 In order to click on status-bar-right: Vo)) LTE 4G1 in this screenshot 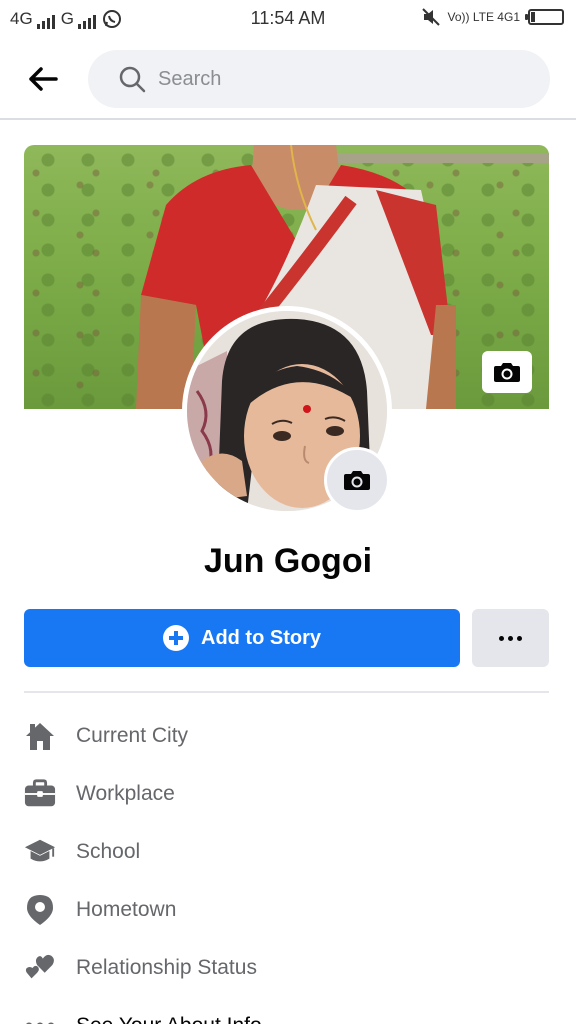, I will do `click(492, 17)`.